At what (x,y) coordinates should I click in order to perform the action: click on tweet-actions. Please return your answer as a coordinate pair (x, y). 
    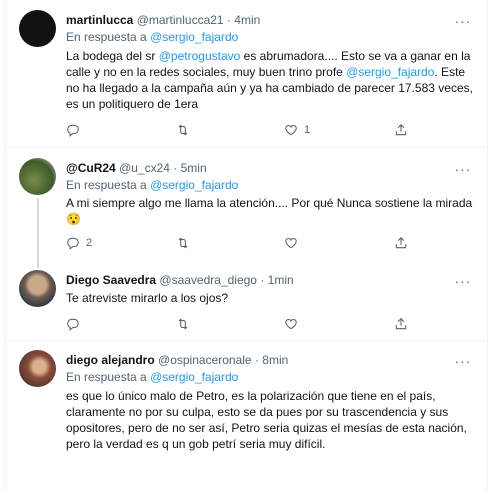
    Looking at the image, I should click on (246, 324).